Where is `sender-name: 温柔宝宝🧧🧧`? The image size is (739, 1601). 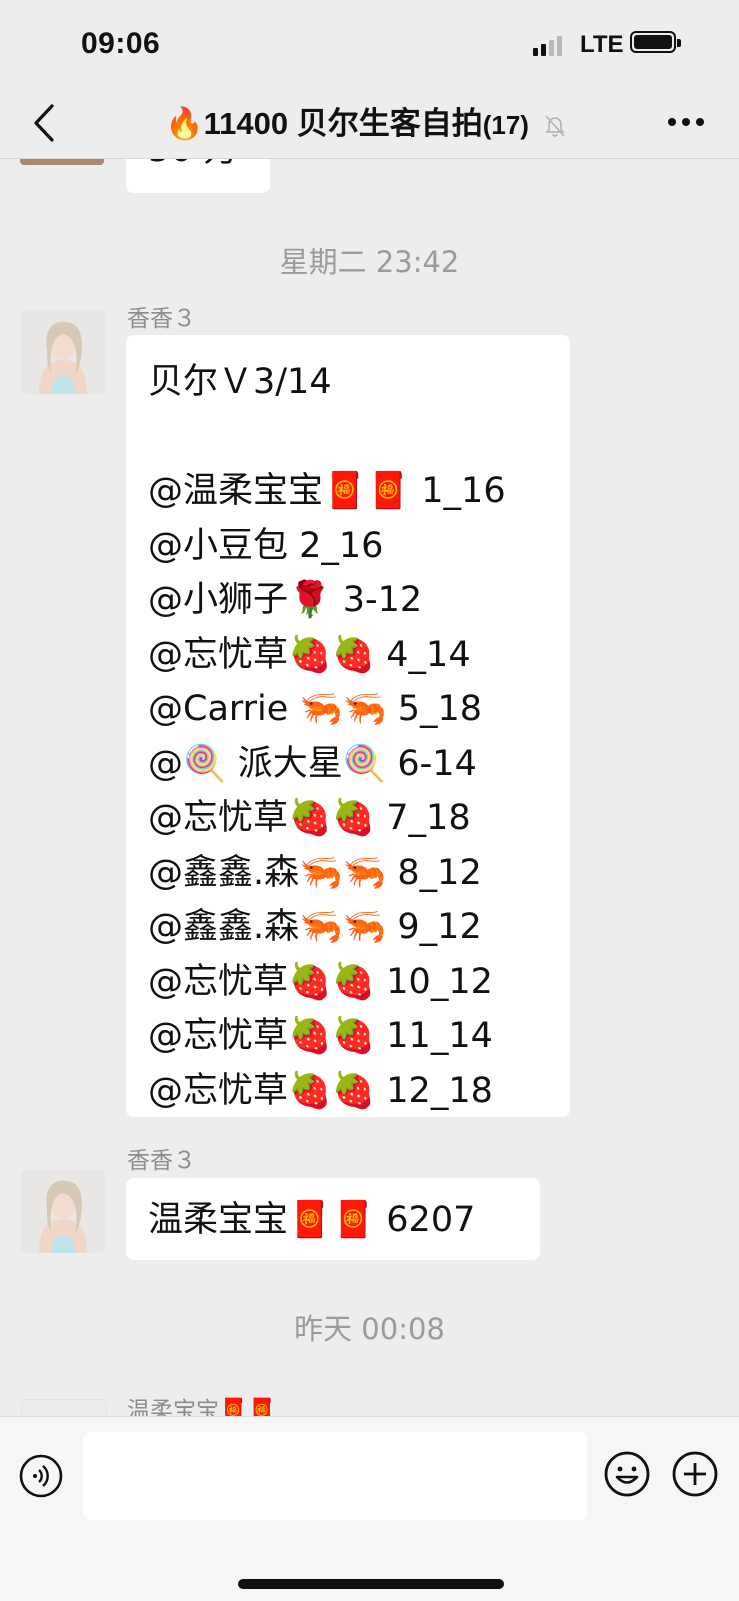 sender-name: 温柔宝宝🧧🧧 is located at coordinates (202, 1407).